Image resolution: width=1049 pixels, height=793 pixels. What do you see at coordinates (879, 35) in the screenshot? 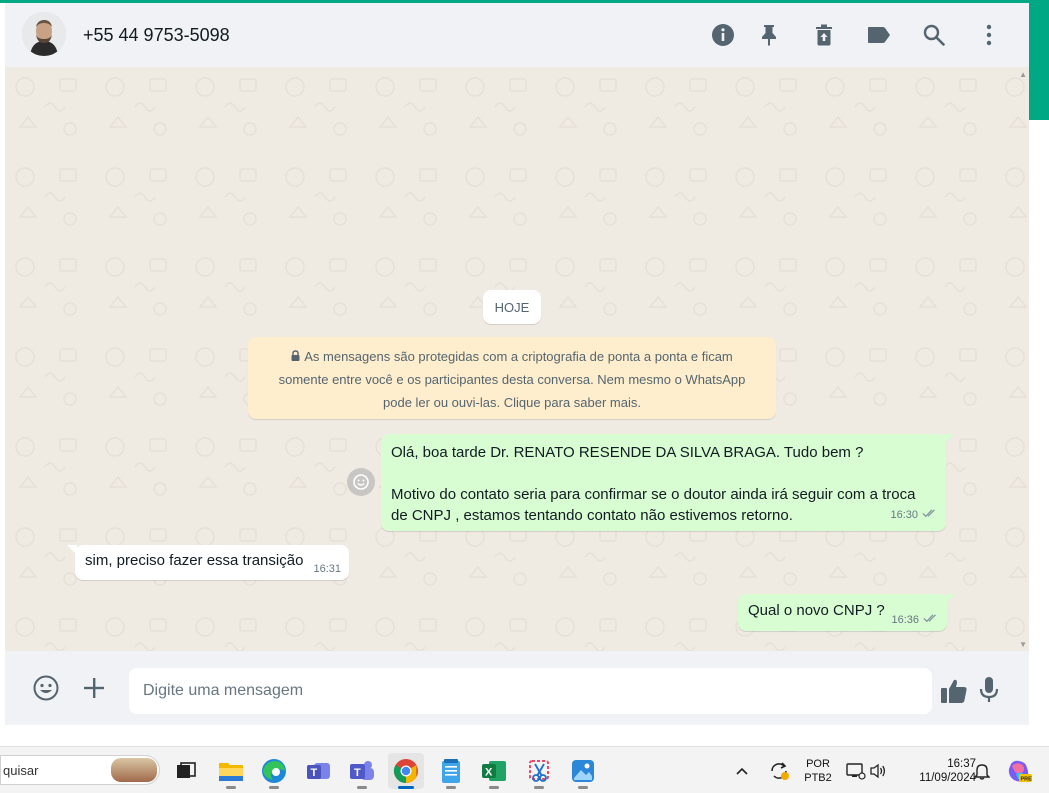
I see `label-icon` at bounding box center [879, 35].